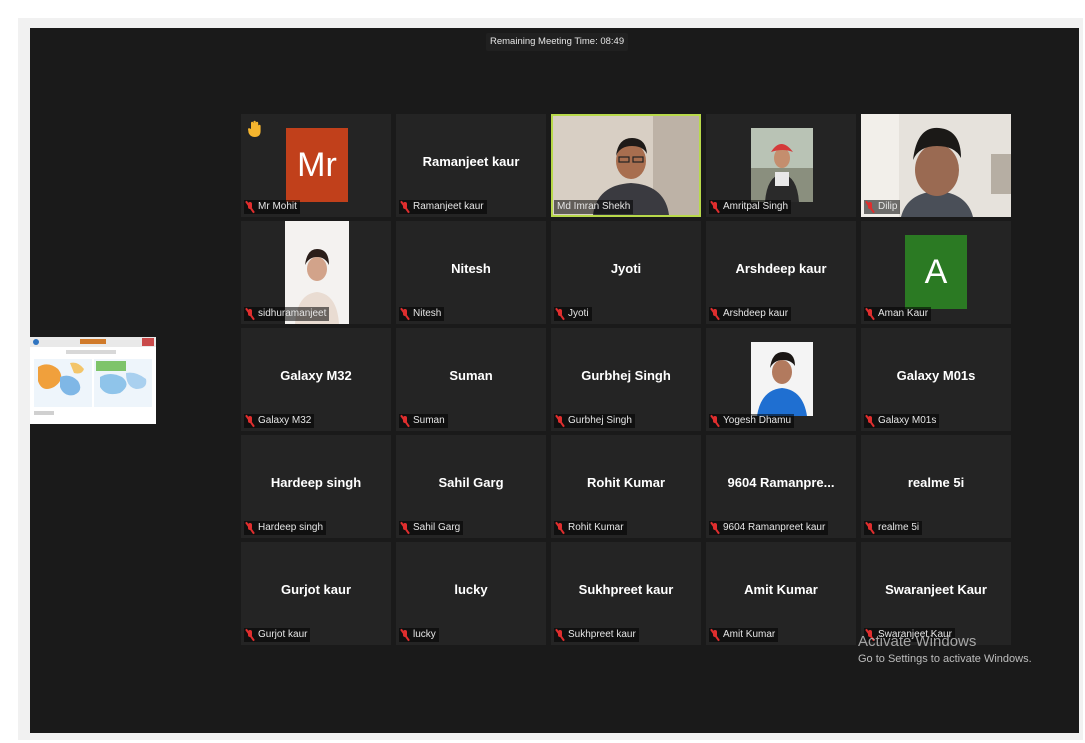  I want to click on participant-tile: A Aman Kaur, so click(936, 272).